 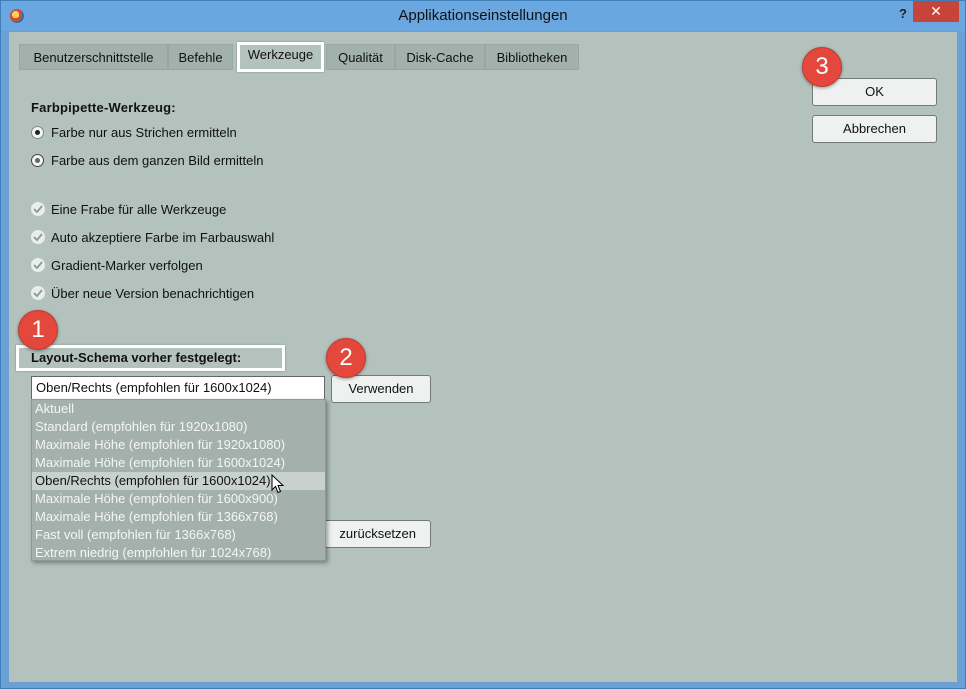 What do you see at coordinates (178, 535) in the screenshot?
I see `dropdown-option: Fast voll (empfohlen für 1366x768)` at bounding box center [178, 535].